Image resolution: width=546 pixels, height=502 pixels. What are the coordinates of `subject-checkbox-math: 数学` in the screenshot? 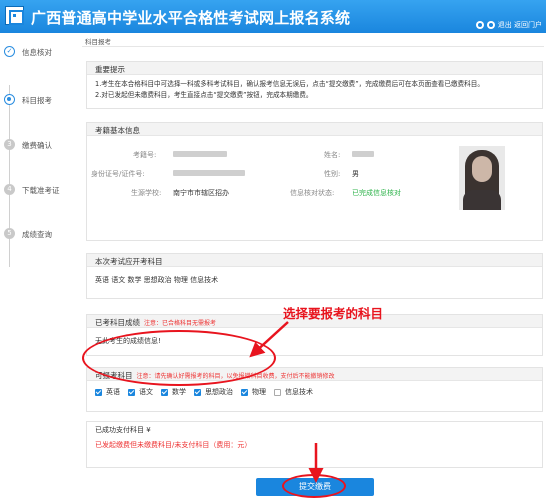 It's located at (173, 392).